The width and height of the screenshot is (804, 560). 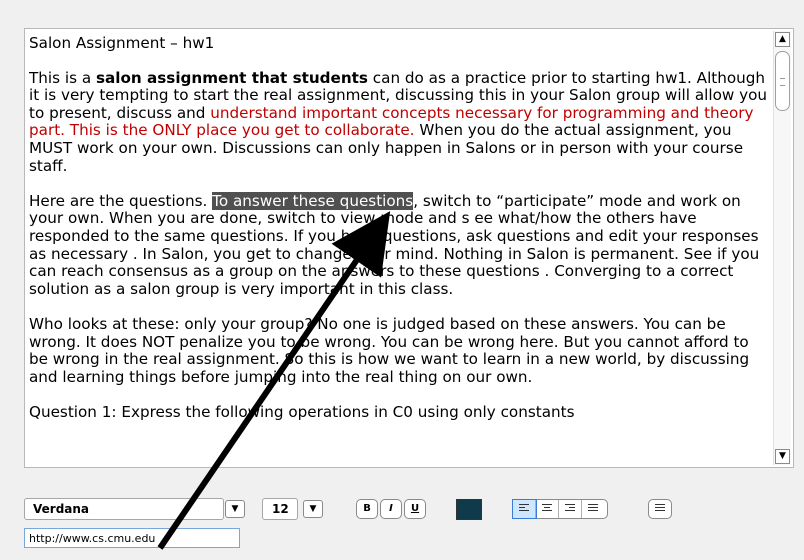 I want to click on formatting-toolbar: Verdana ▼ 12 ▼ B I U, so click(x=409, y=511).